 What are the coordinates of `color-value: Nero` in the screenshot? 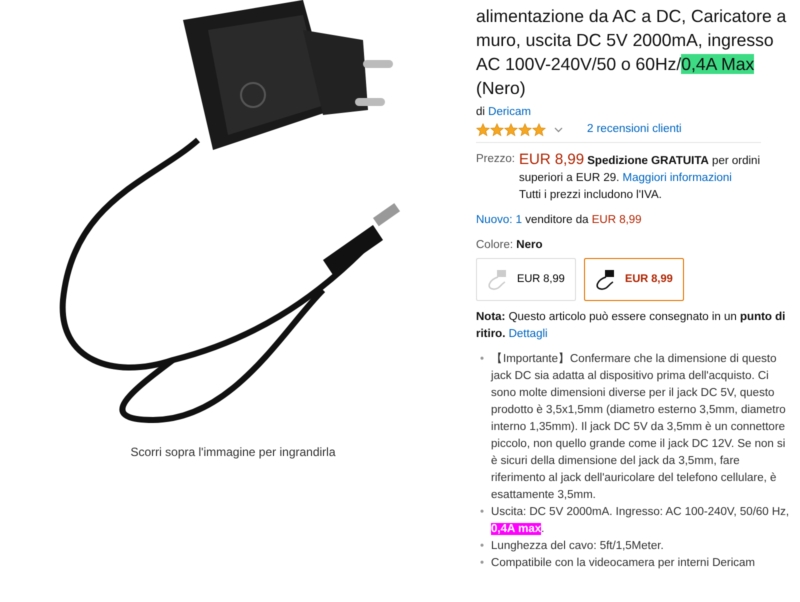 It's located at (529, 245).